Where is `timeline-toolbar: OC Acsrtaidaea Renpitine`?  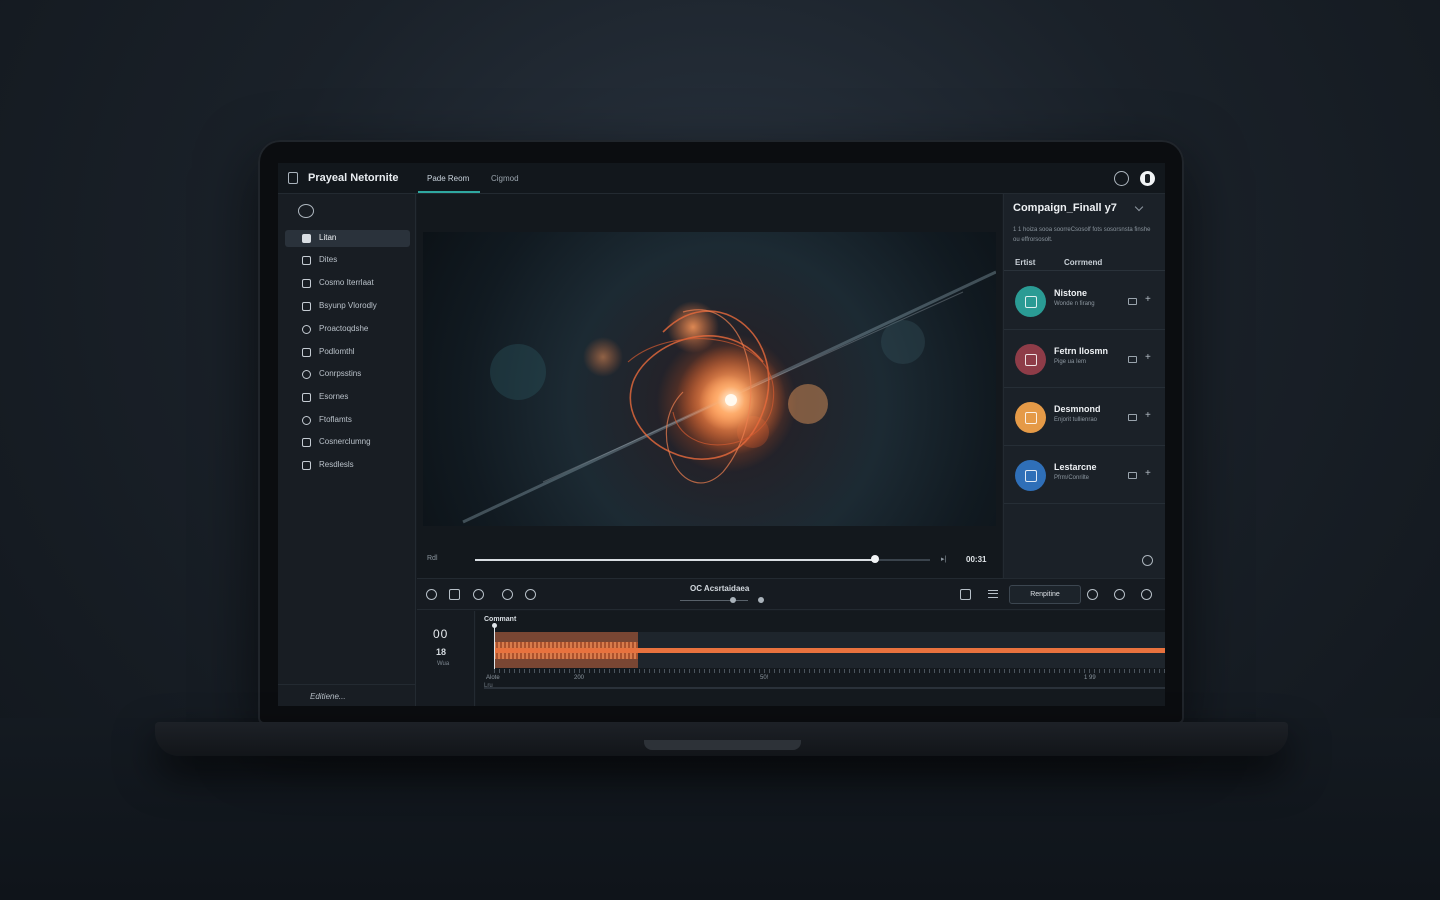
timeline-toolbar: OC Acsrtaidaea Renpitine is located at coordinates (791, 594).